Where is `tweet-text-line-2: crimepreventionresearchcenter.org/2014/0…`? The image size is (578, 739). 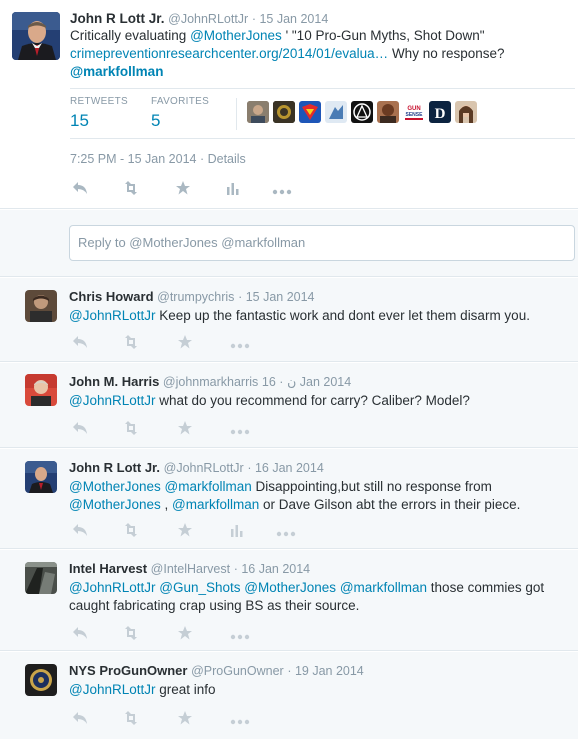 tweet-text-line-2: crimepreventionresearchcenter.org/2014/0… is located at coordinates (287, 53).